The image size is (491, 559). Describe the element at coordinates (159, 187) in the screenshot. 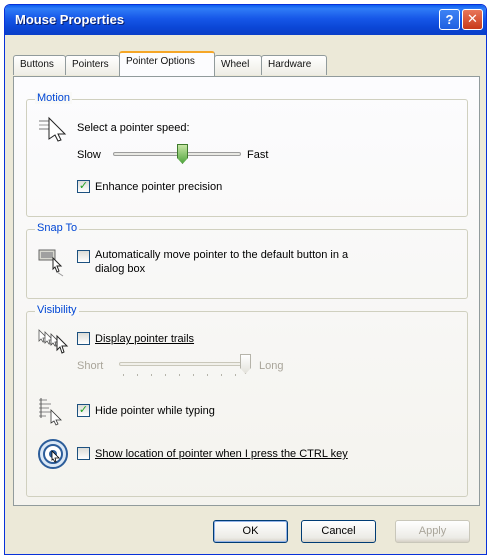

I see `enhance-precision-label: Enhance pointer precision` at that location.